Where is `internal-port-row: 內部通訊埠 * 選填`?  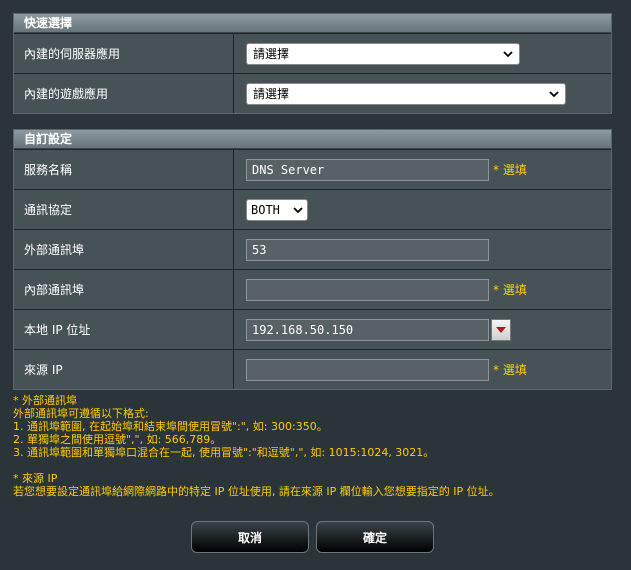
internal-port-row: 內部通訊埠 * 選填 is located at coordinates (312, 289).